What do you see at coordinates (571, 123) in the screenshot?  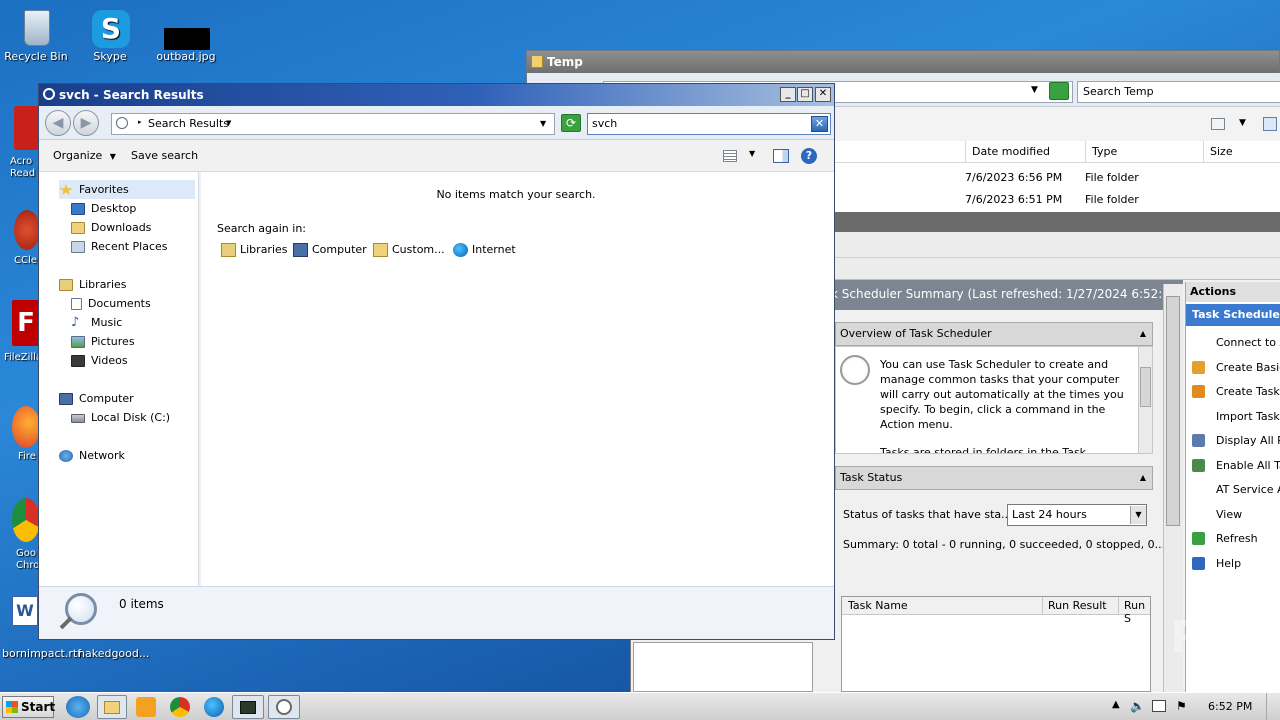 I see `refresh-icon: ⟳` at bounding box center [571, 123].